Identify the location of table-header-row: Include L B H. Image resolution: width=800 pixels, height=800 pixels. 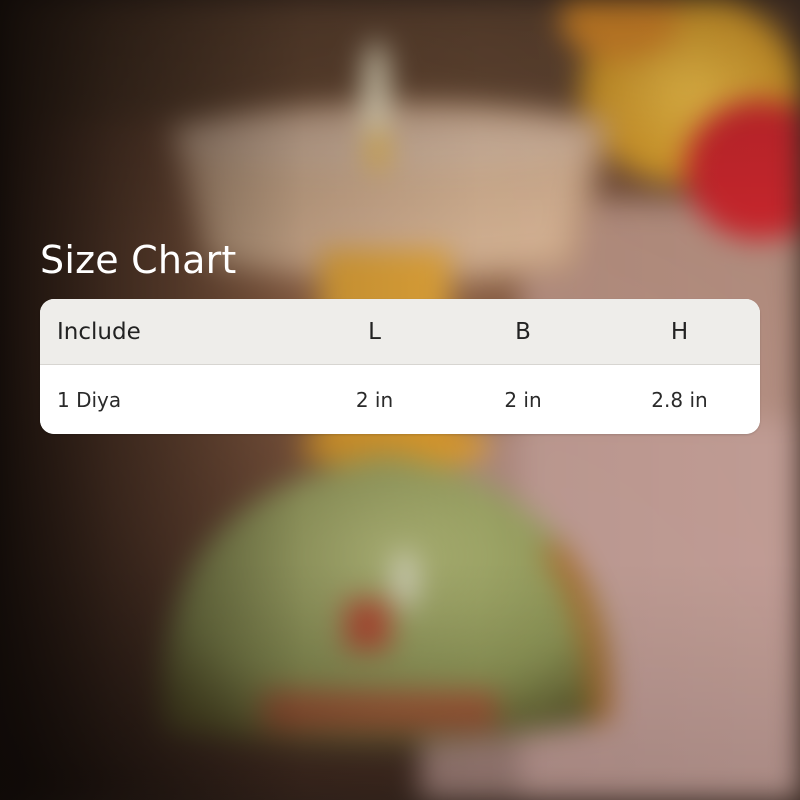
(400, 332).